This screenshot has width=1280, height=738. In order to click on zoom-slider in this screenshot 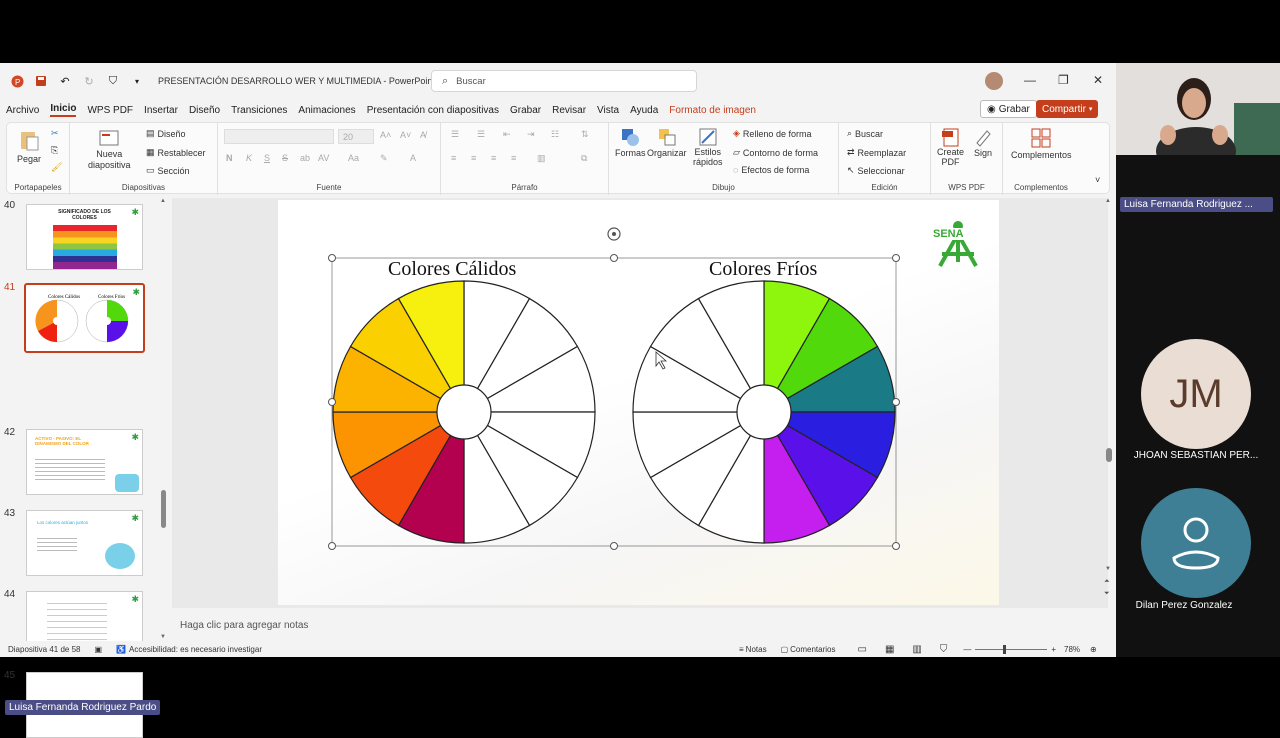, I will do `click(1011, 649)`.